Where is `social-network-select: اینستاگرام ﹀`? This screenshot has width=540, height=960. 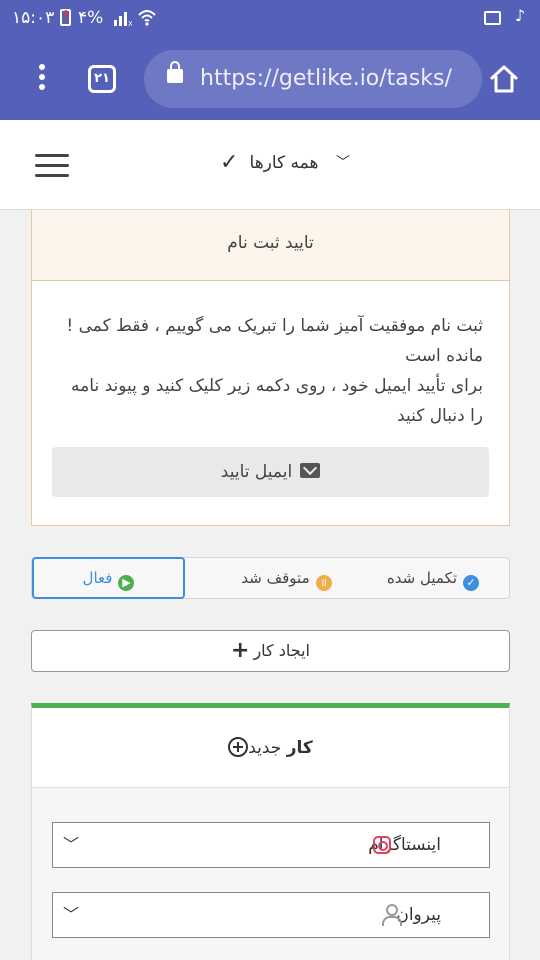 social-network-select: اینستاگرام ﹀ is located at coordinates (271, 845).